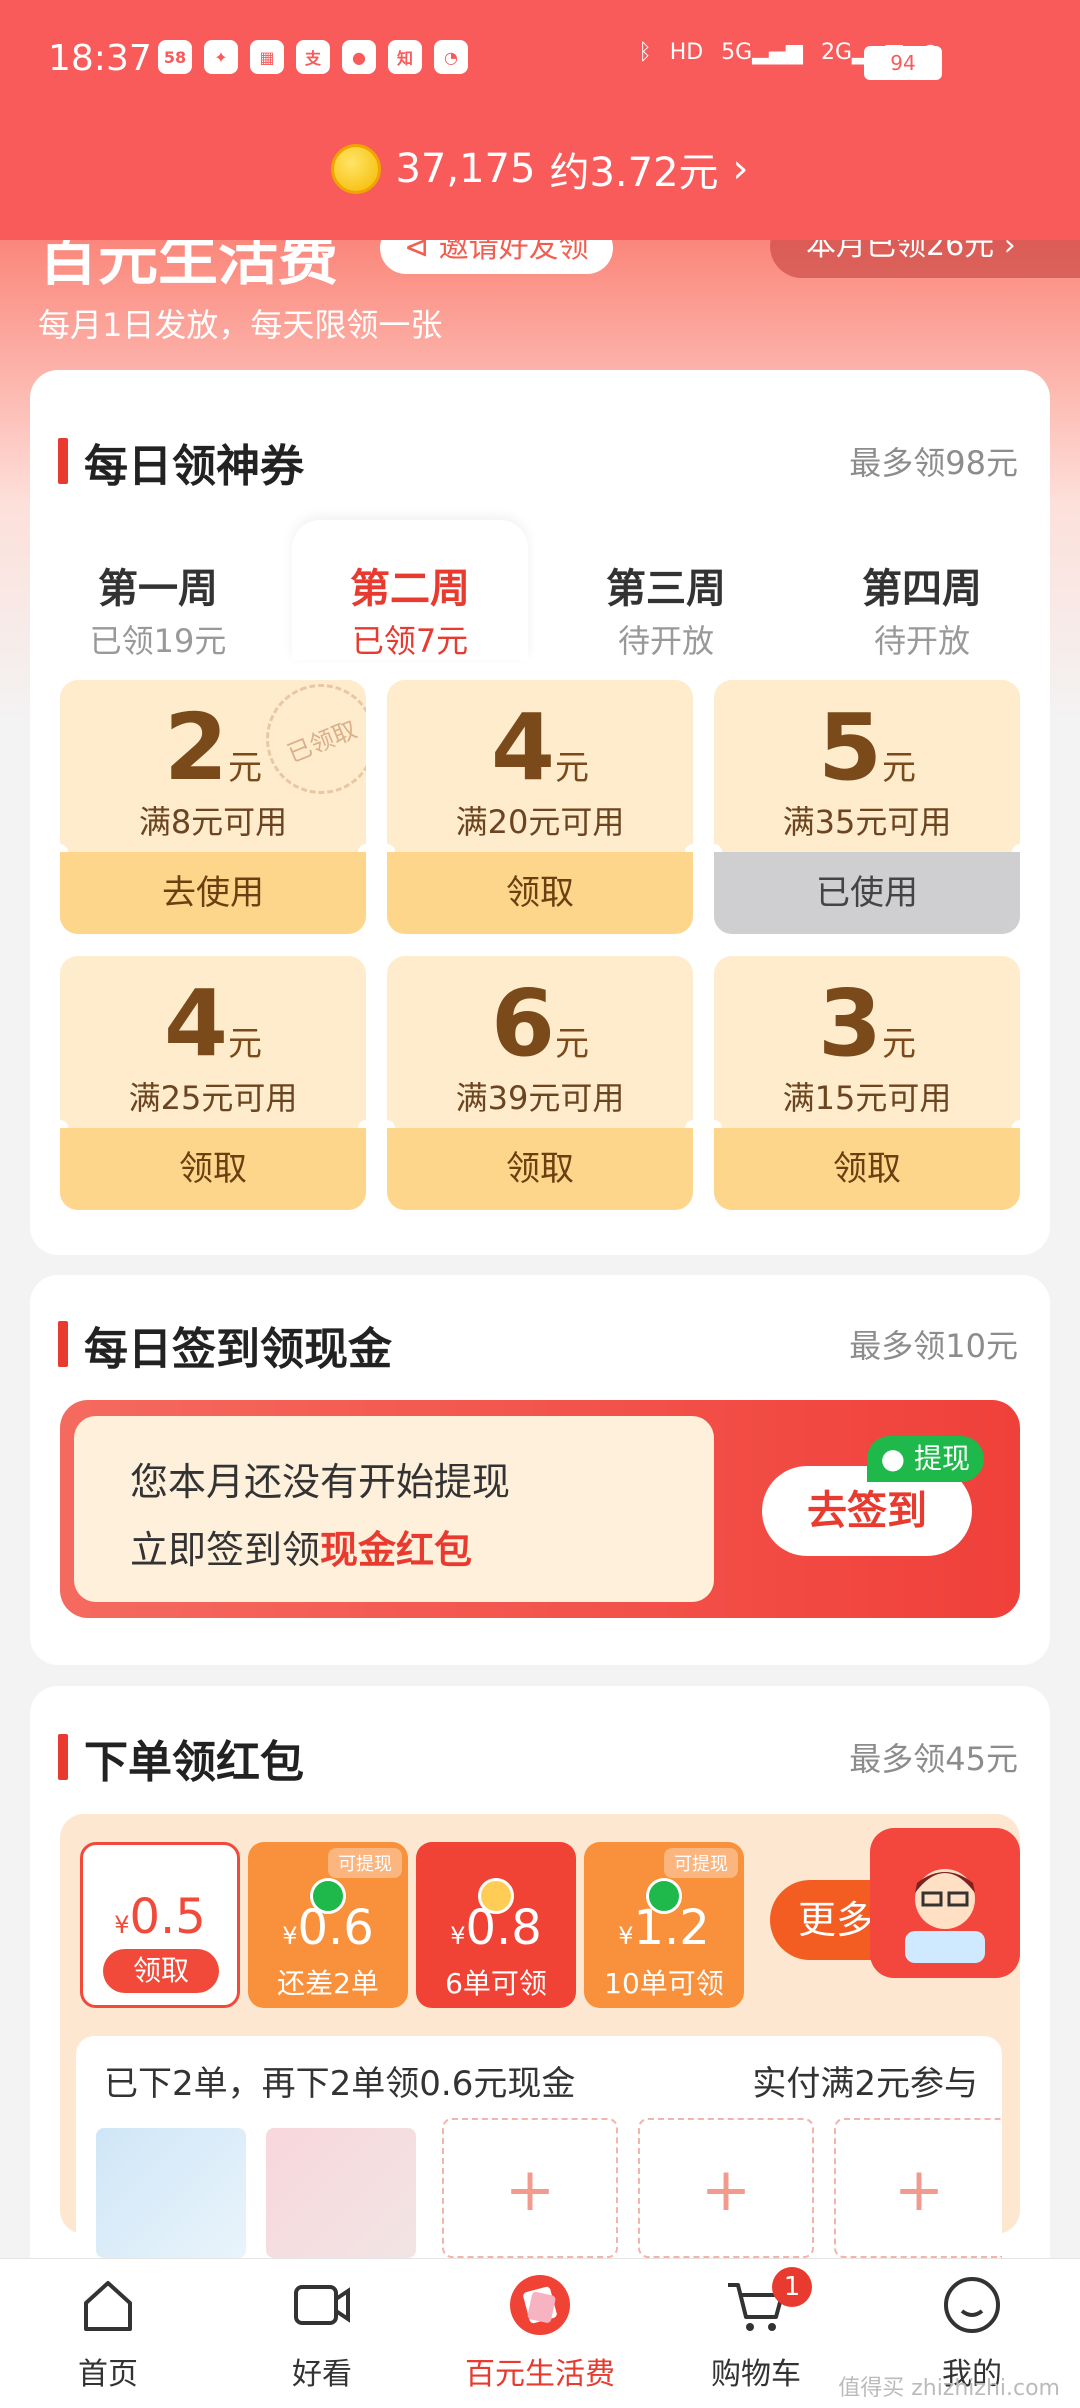  I want to click on week-name: 第四周, so click(922, 589).